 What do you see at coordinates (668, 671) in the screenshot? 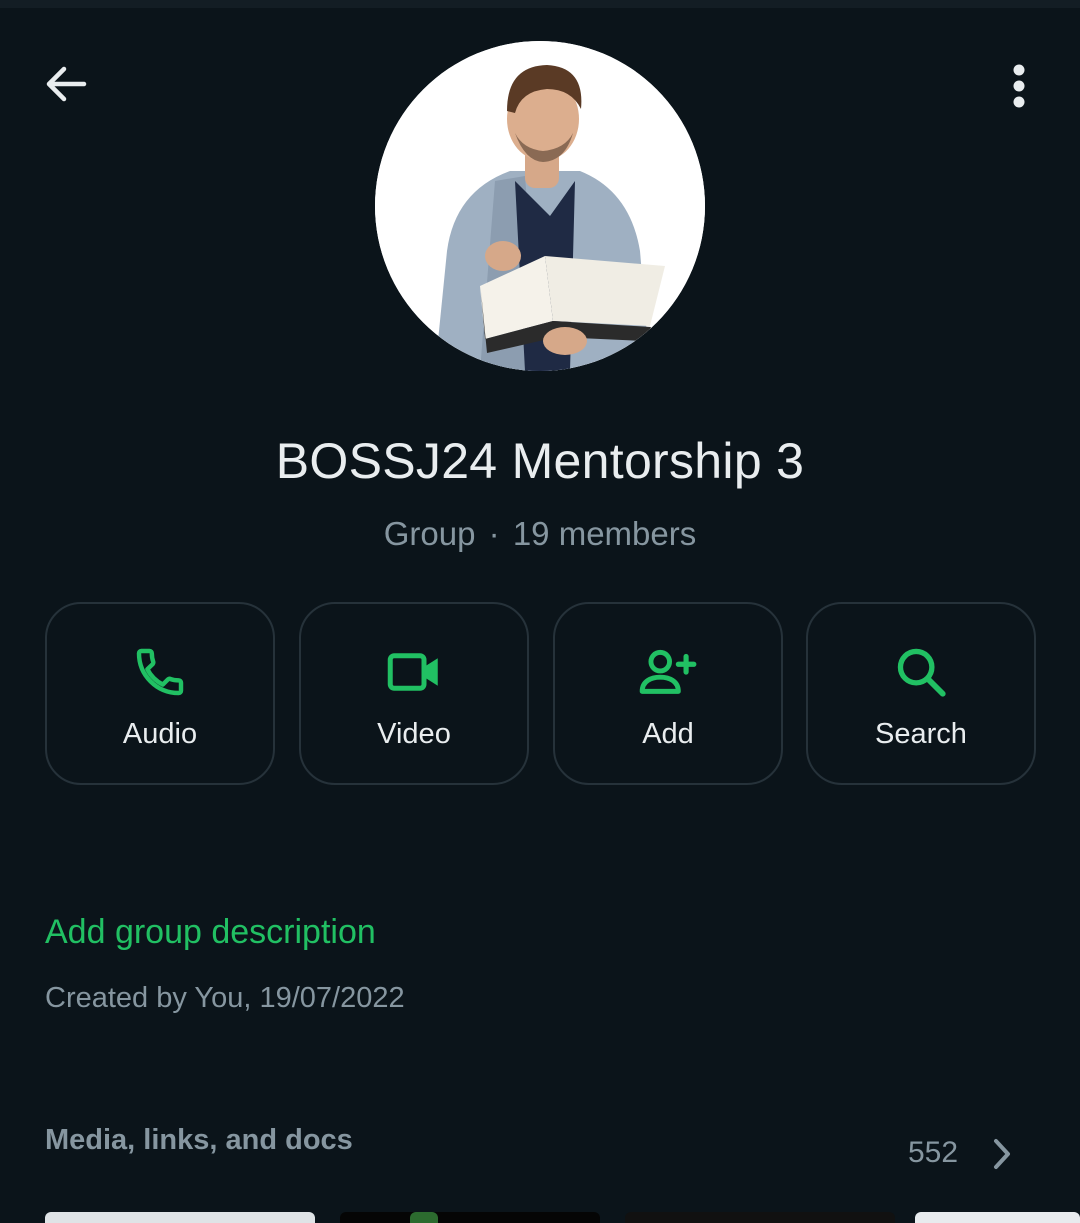
I see `add-person-icon` at bounding box center [668, 671].